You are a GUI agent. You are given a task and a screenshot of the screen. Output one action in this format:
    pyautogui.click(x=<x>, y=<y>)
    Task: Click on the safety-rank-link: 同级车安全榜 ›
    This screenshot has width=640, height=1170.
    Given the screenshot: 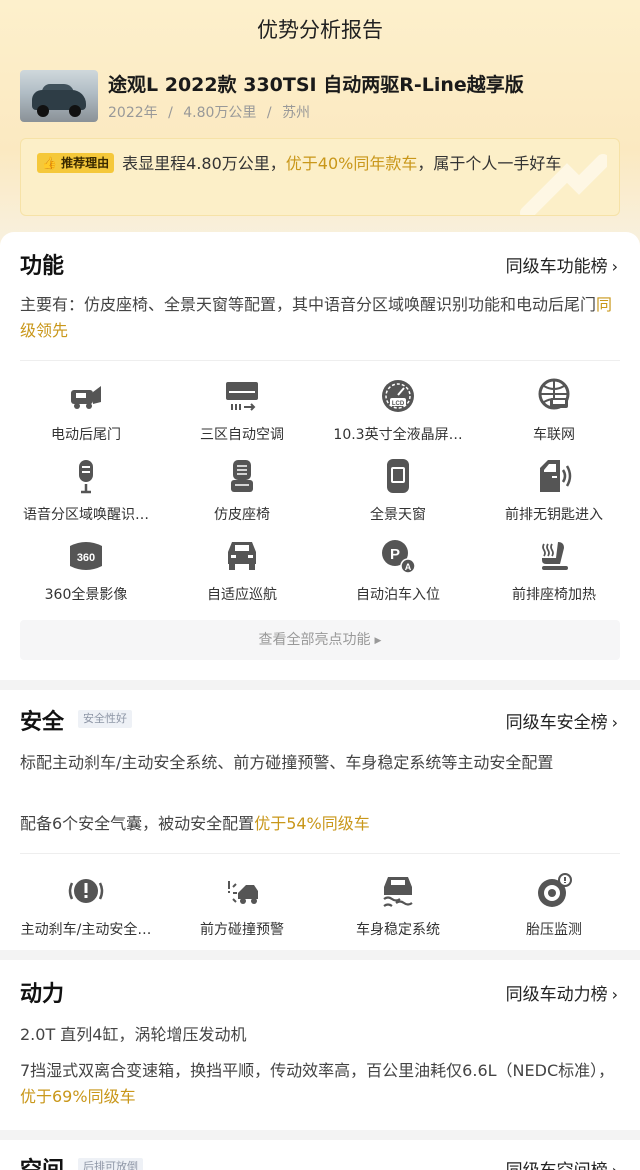 What is the action you would take?
    pyautogui.click(x=562, y=720)
    